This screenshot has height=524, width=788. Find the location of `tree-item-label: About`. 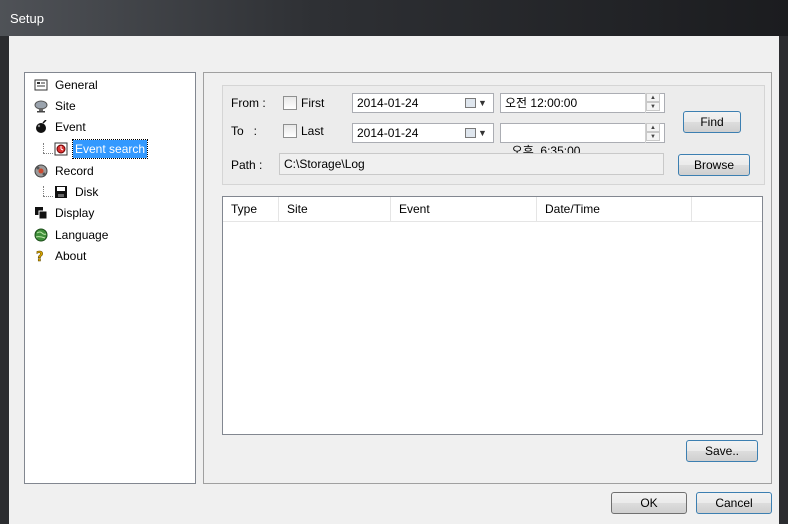

tree-item-label: About is located at coordinates (71, 256).